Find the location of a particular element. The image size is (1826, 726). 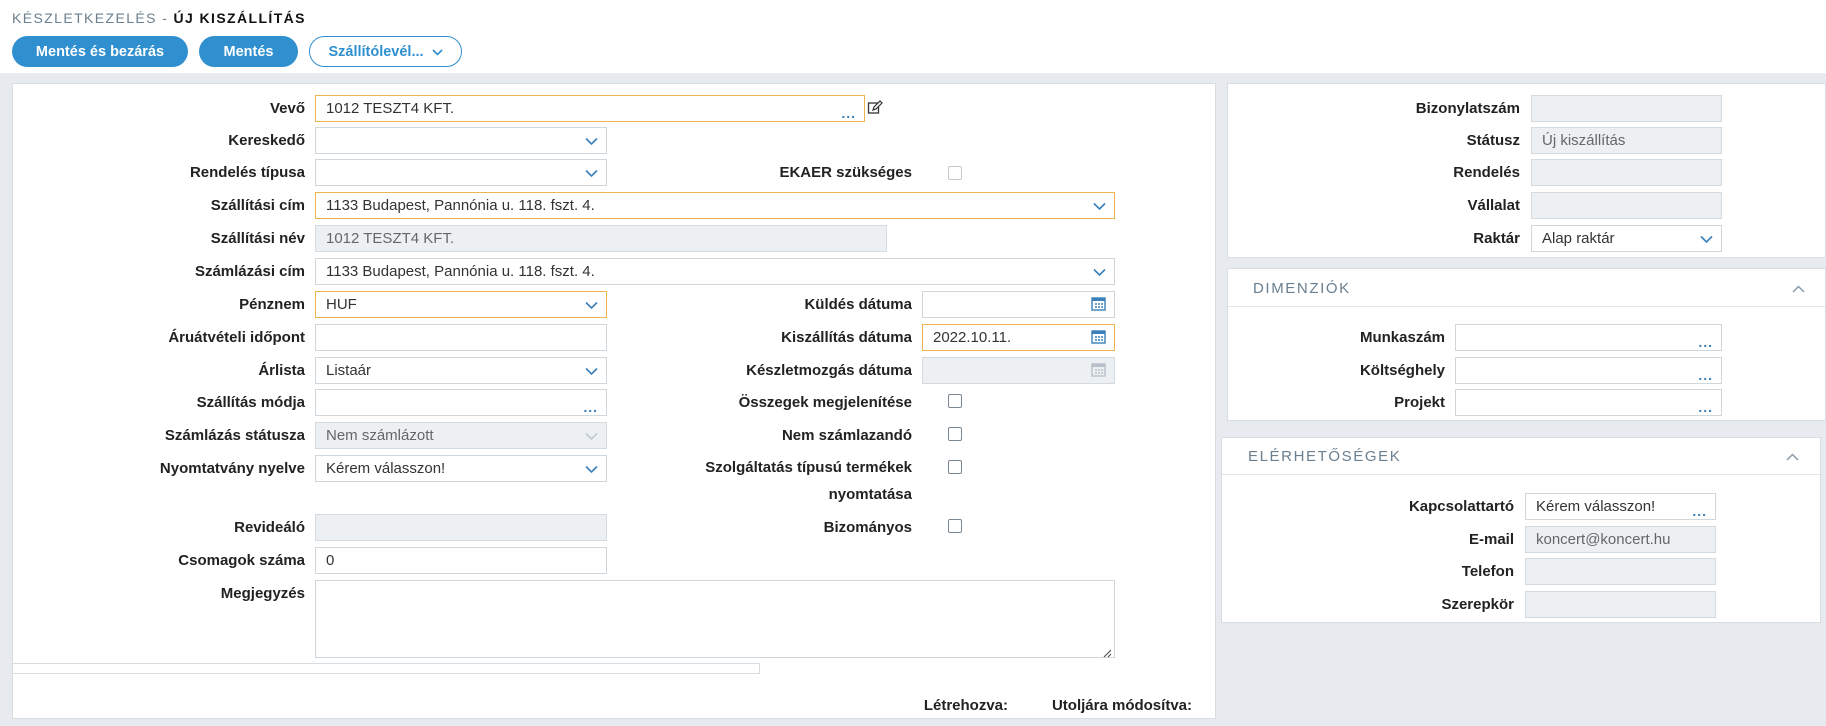

letrehozva-label: Létrehozva: is located at coordinates (965, 705).